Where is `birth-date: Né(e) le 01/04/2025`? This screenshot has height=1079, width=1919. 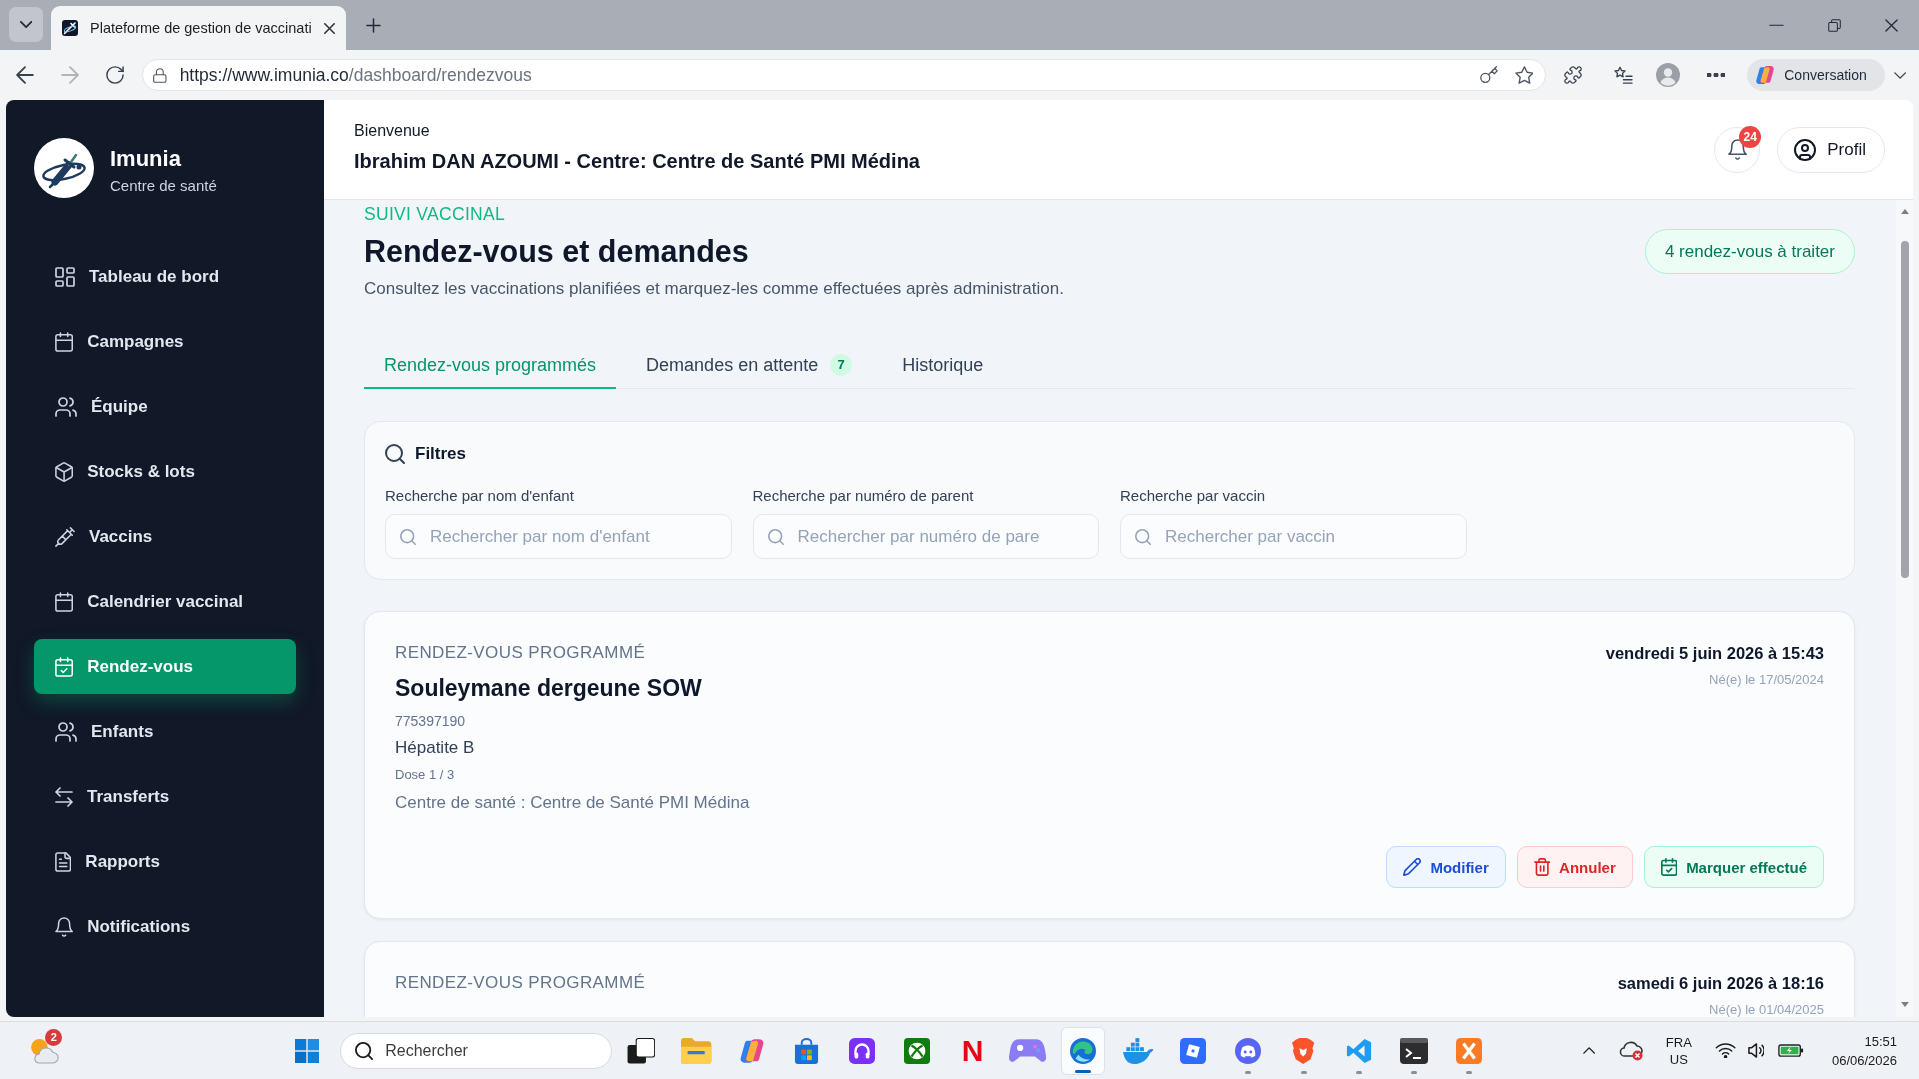
birth-date: Né(e) le 01/04/2025 is located at coordinates (1766, 1009).